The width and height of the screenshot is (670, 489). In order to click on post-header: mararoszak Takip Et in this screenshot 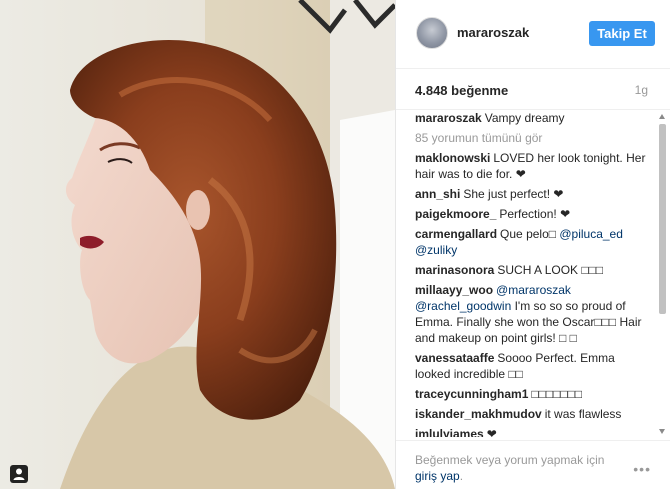, I will do `click(533, 34)`.